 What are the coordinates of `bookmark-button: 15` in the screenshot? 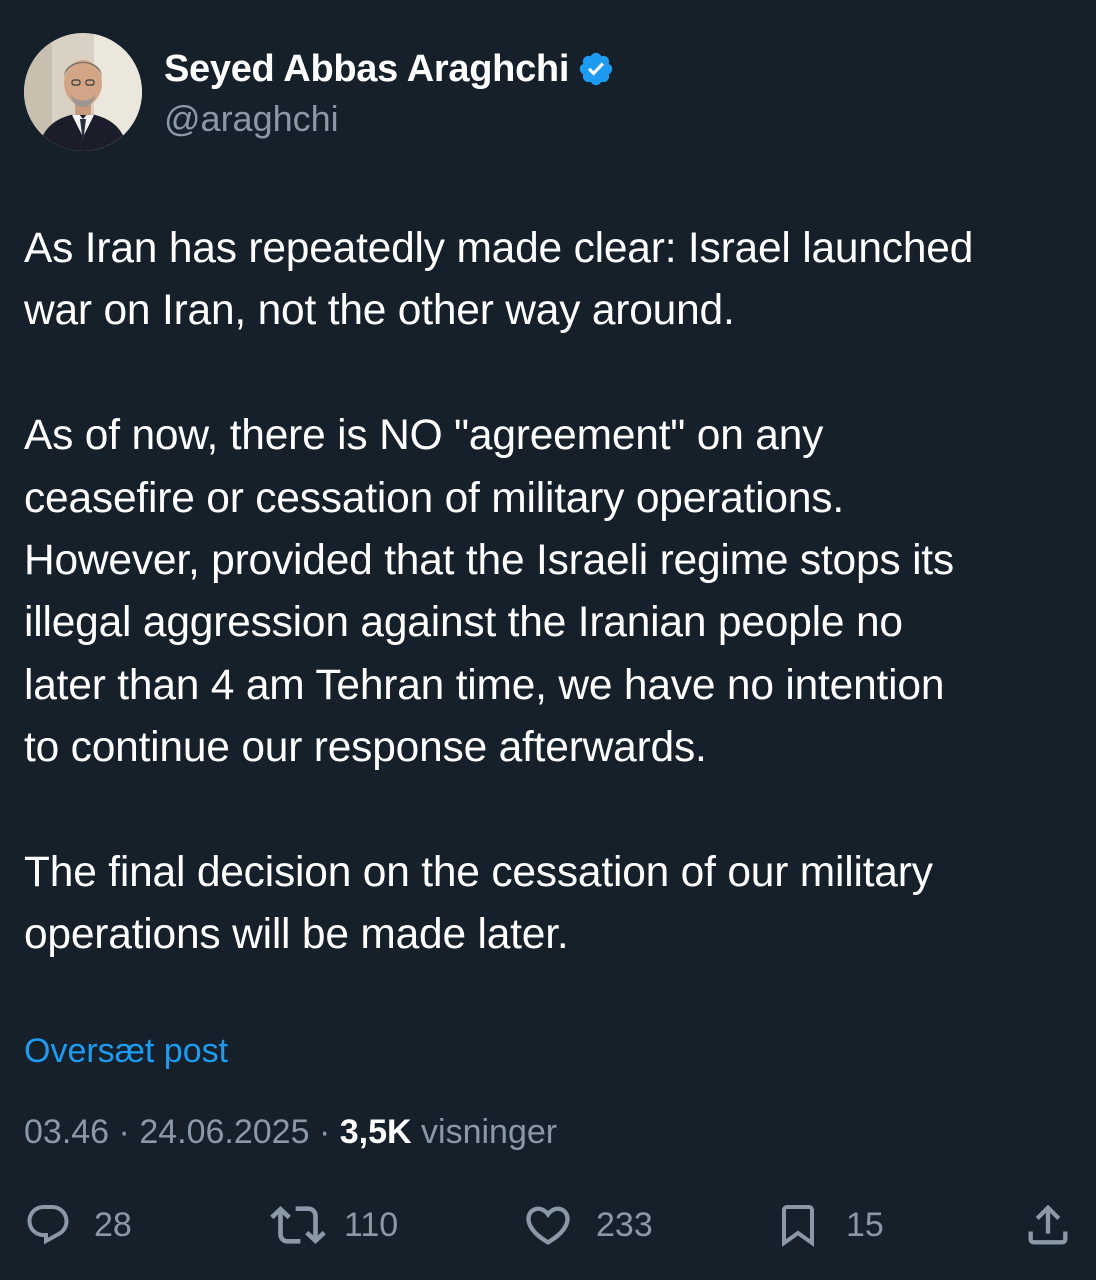 It's located at (829, 1225).